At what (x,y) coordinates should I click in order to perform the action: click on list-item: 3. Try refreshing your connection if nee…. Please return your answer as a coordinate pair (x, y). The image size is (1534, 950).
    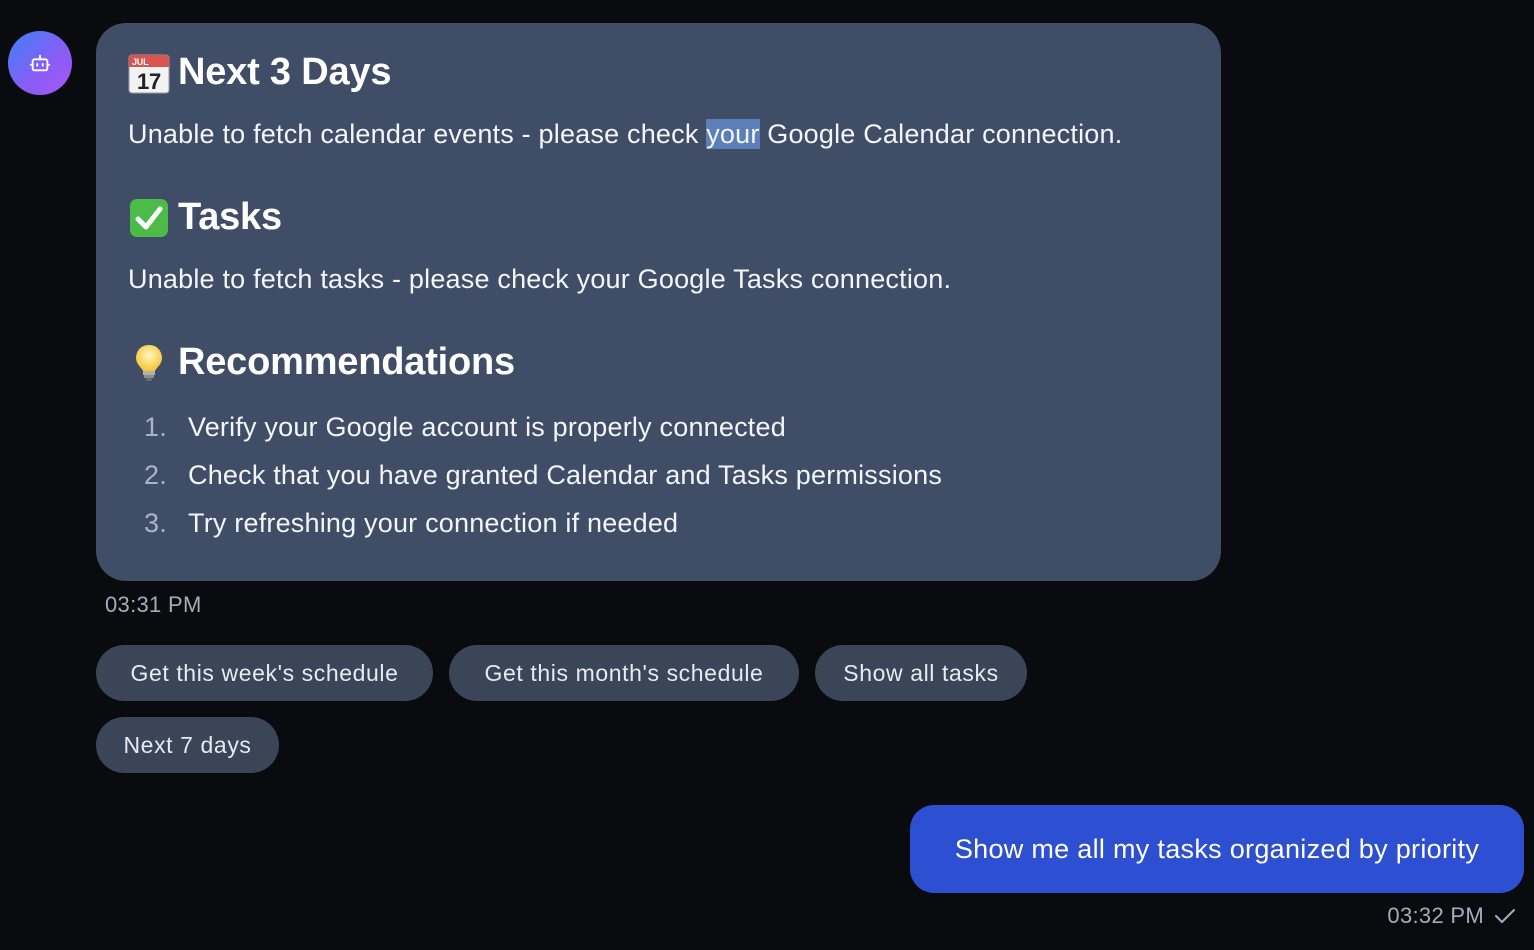
    Looking at the image, I should click on (411, 522).